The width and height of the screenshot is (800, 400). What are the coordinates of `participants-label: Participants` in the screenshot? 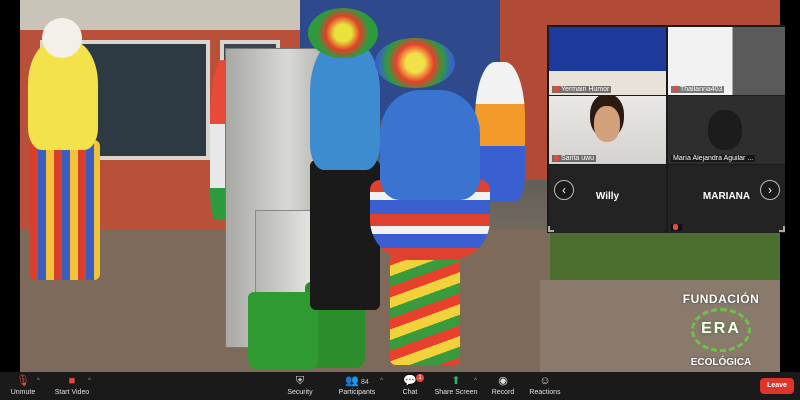 It's located at (357, 392).